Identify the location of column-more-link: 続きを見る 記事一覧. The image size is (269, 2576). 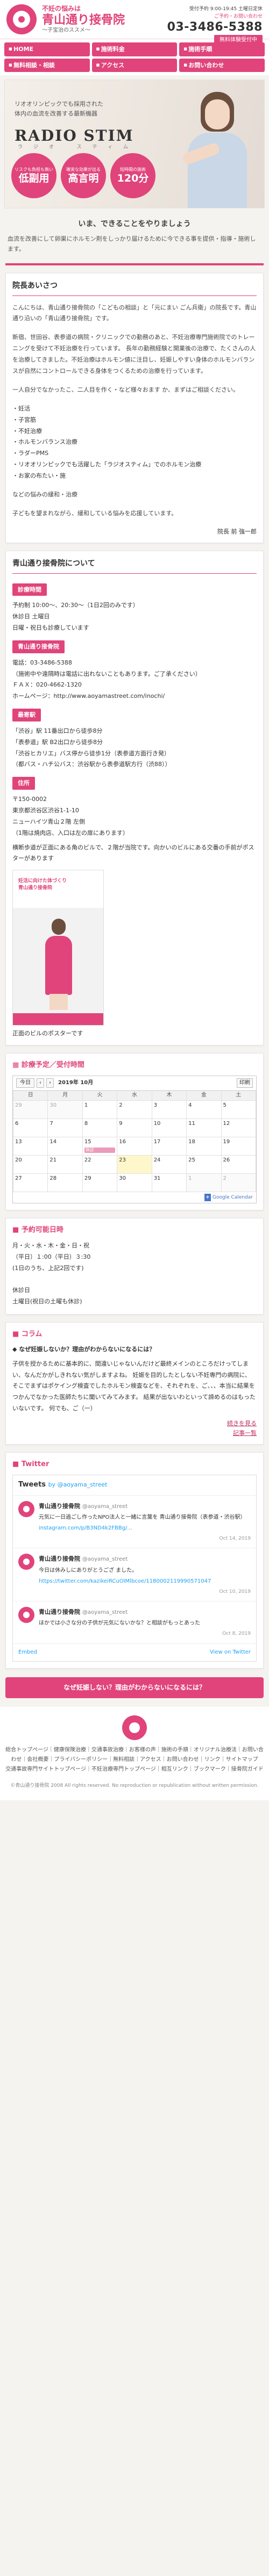
(134, 1429).